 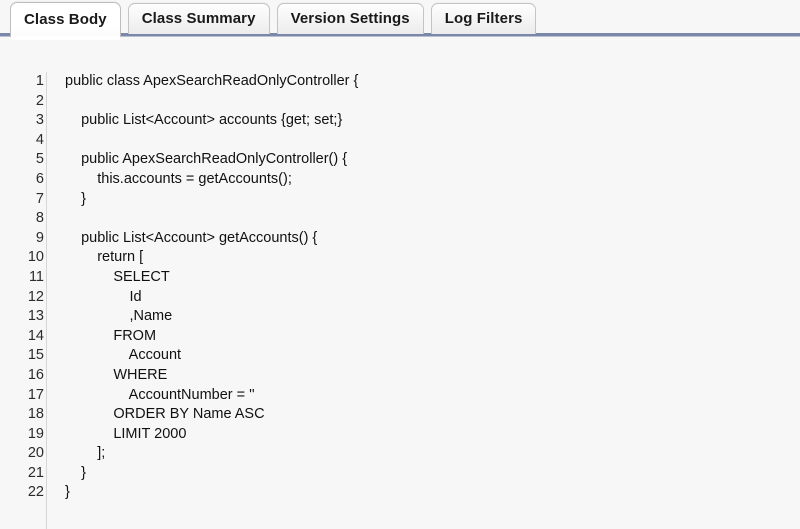 What do you see at coordinates (35, 374) in the screenshot?
I see `line-number: 16` at bounding box center [35, 374].